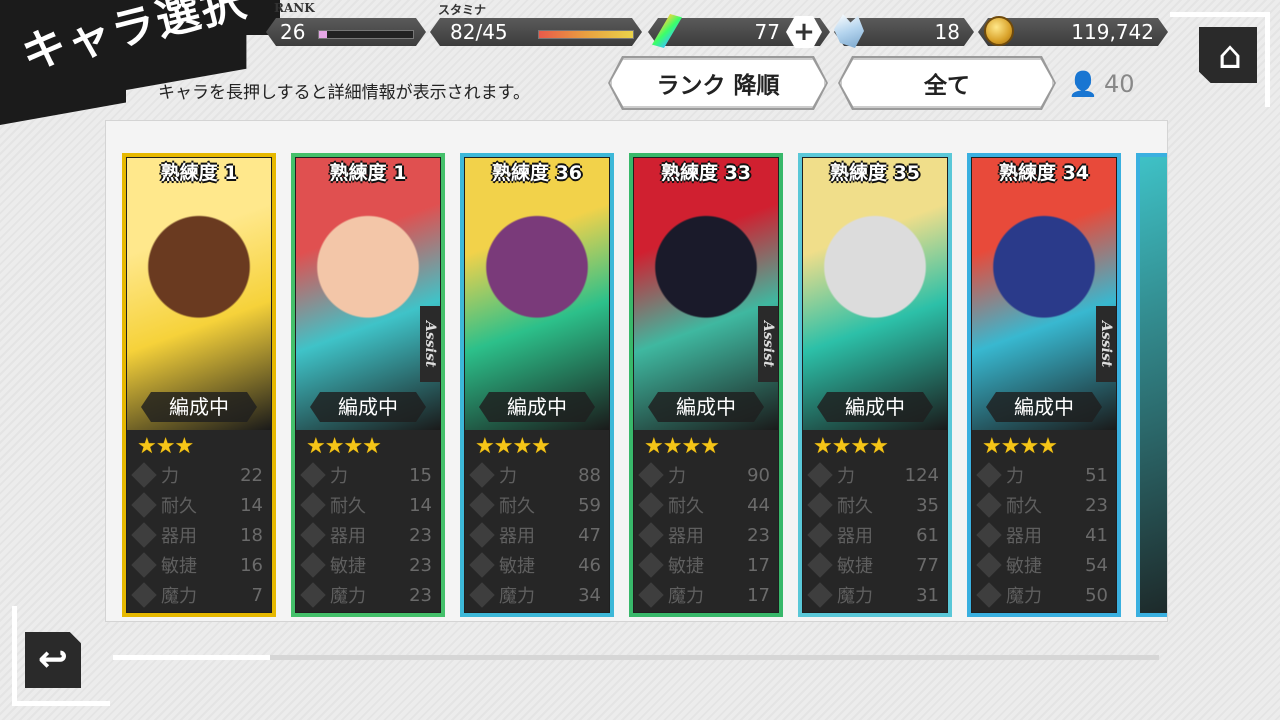 This screenshot has height=720, width=1280. I want to click on stat-row: 敏捷 54, so click(1042, 565).